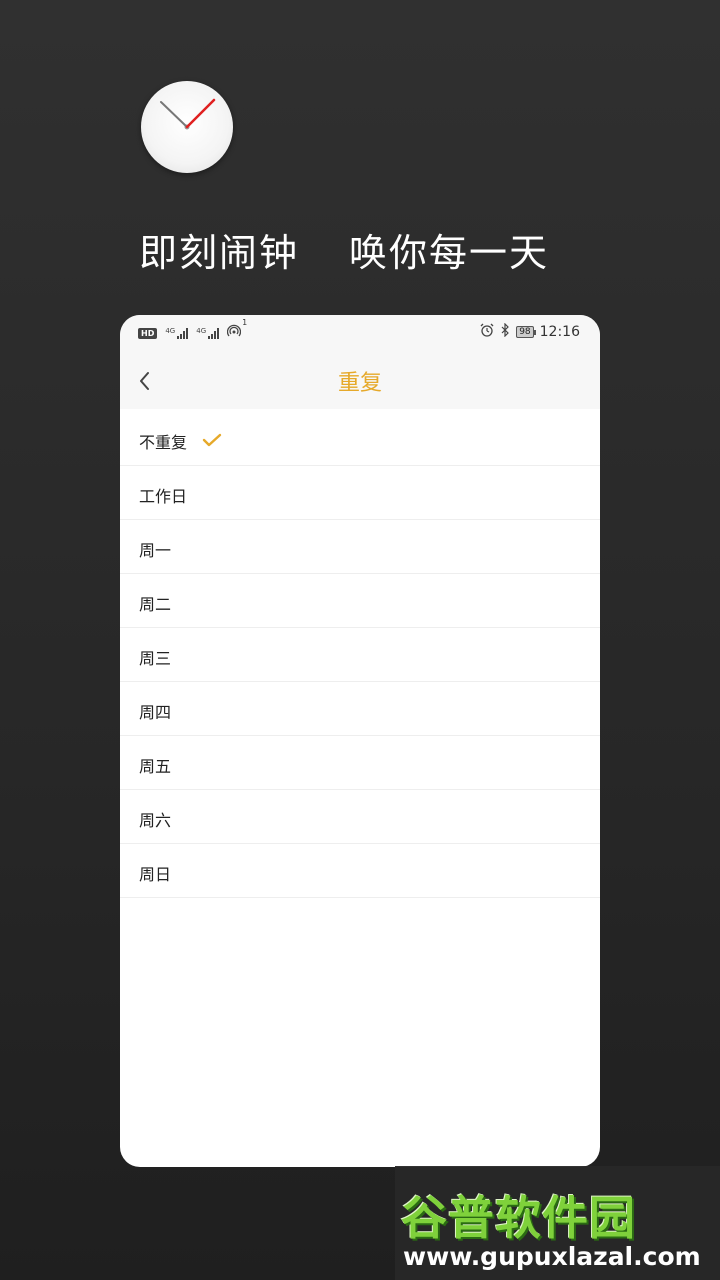 This screenshot has height=1280, width=720. I want to click on watermark-url: www.gupuxlazal.com, so click(552, 1256).